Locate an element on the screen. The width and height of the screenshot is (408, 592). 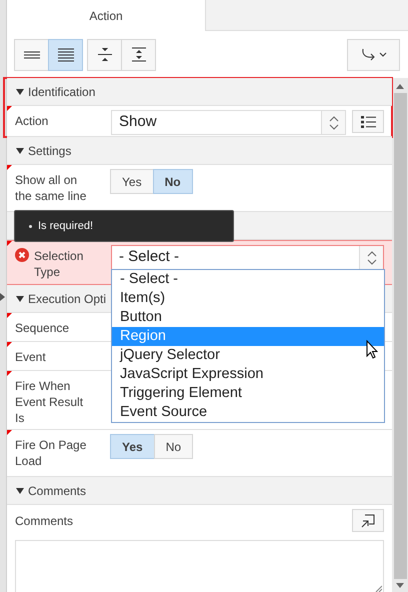
list-icon is located at coordinates (368, 122).